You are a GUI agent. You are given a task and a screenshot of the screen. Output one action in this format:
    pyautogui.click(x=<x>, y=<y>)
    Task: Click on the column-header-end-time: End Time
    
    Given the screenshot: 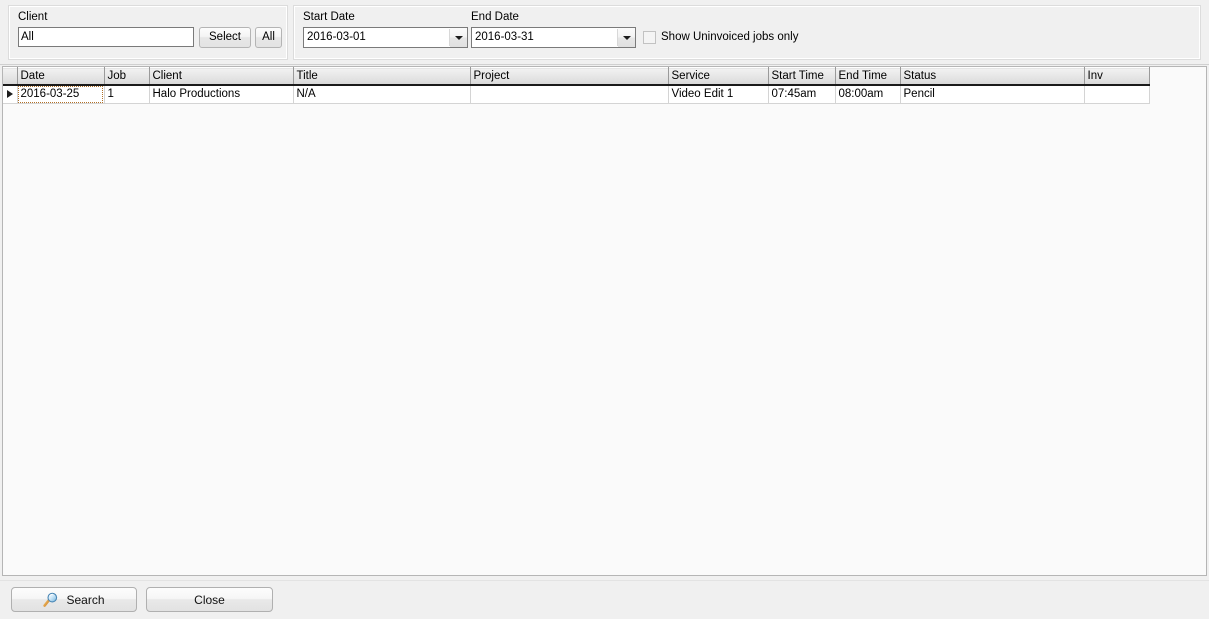 What is the action you would take?
    pyautogui.click(x=868, y=76)
    